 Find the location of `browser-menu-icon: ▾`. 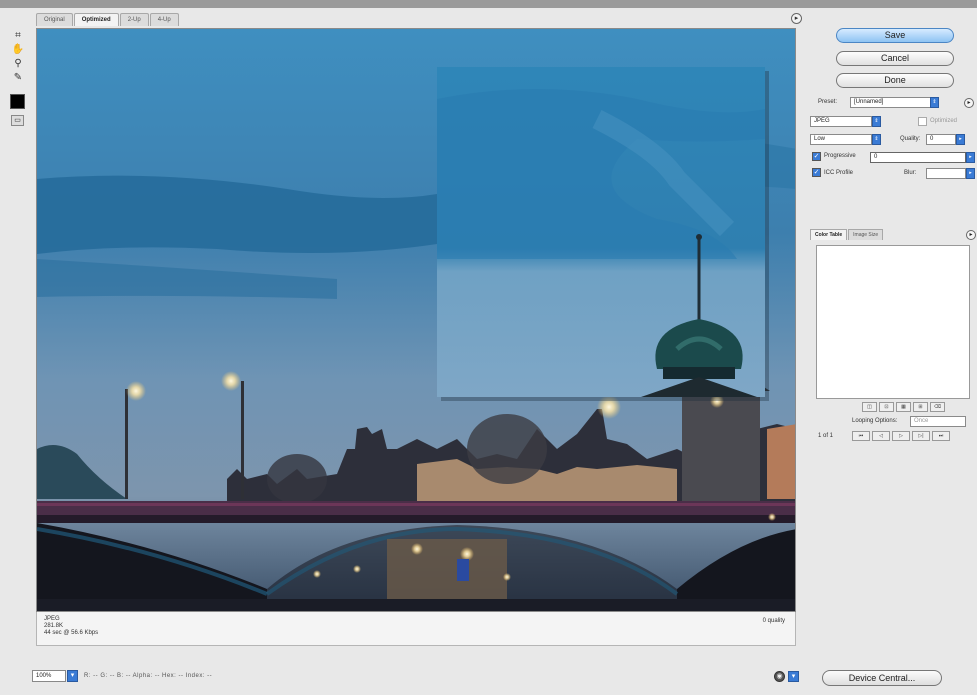

browser-menu-icon: ▾ is located at coordinates (793, 676).